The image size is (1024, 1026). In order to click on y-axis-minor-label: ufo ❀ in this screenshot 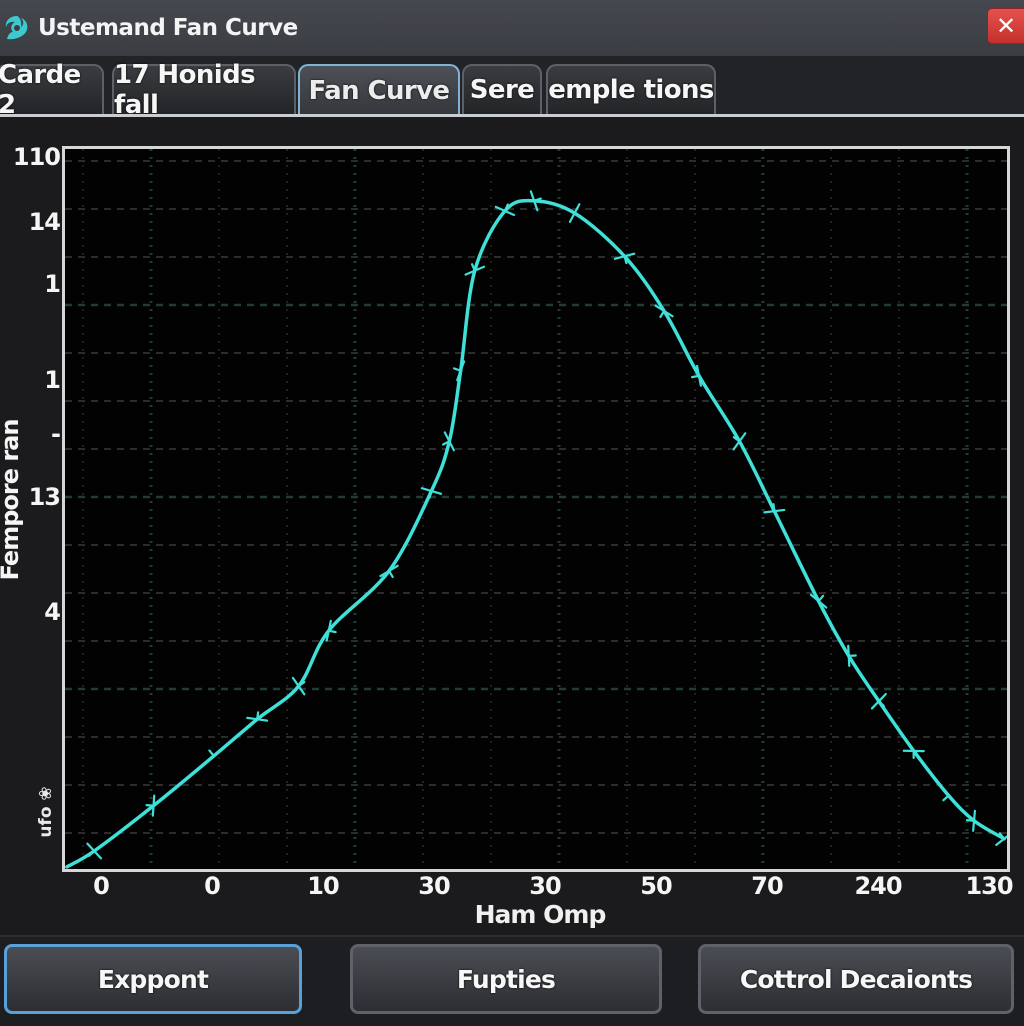, I will do `click(46, 812)`.